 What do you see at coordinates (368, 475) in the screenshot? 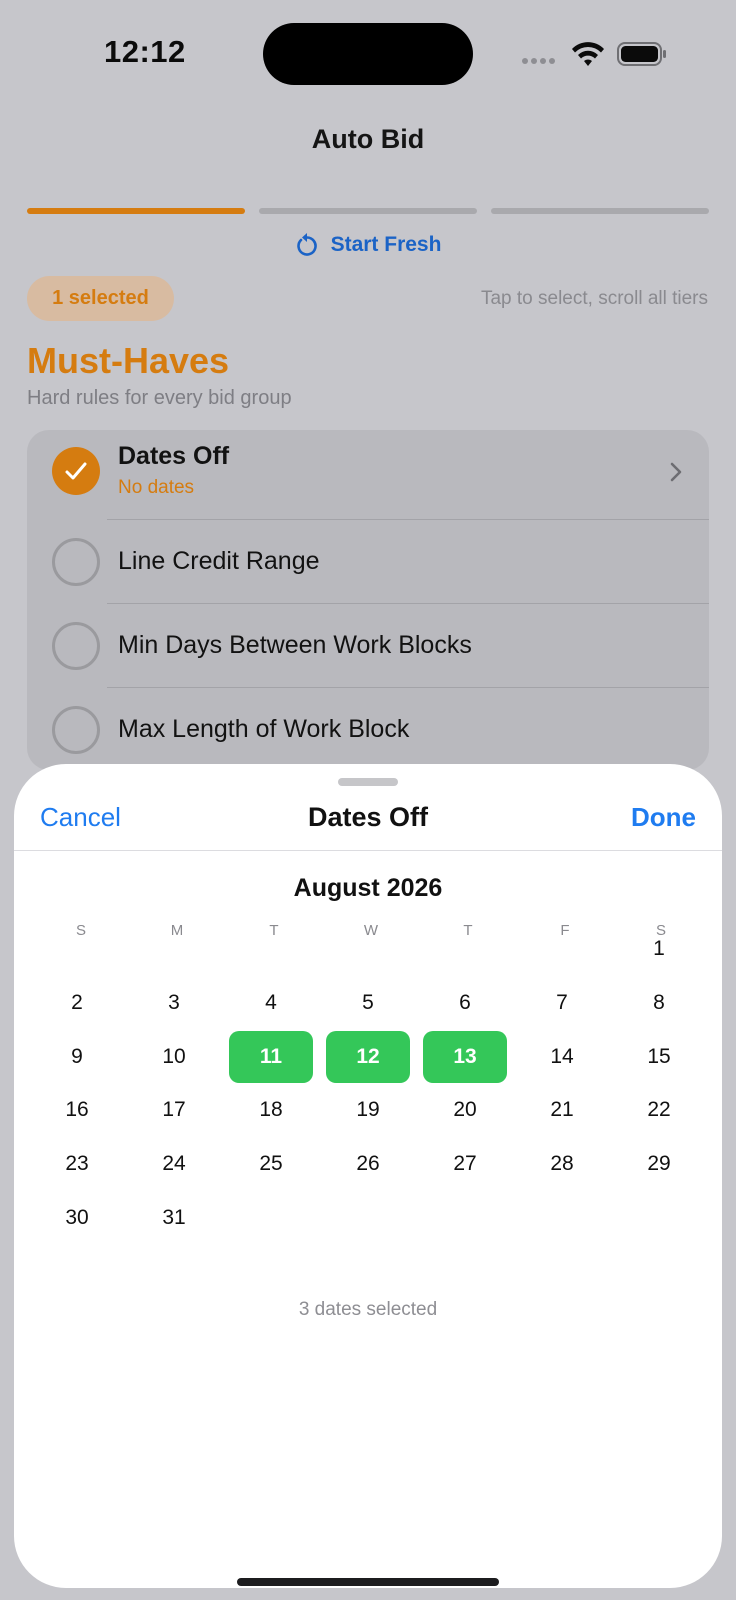
I see `rule-dates-off: Dates Off No dates` at bounding box center [368, 475].